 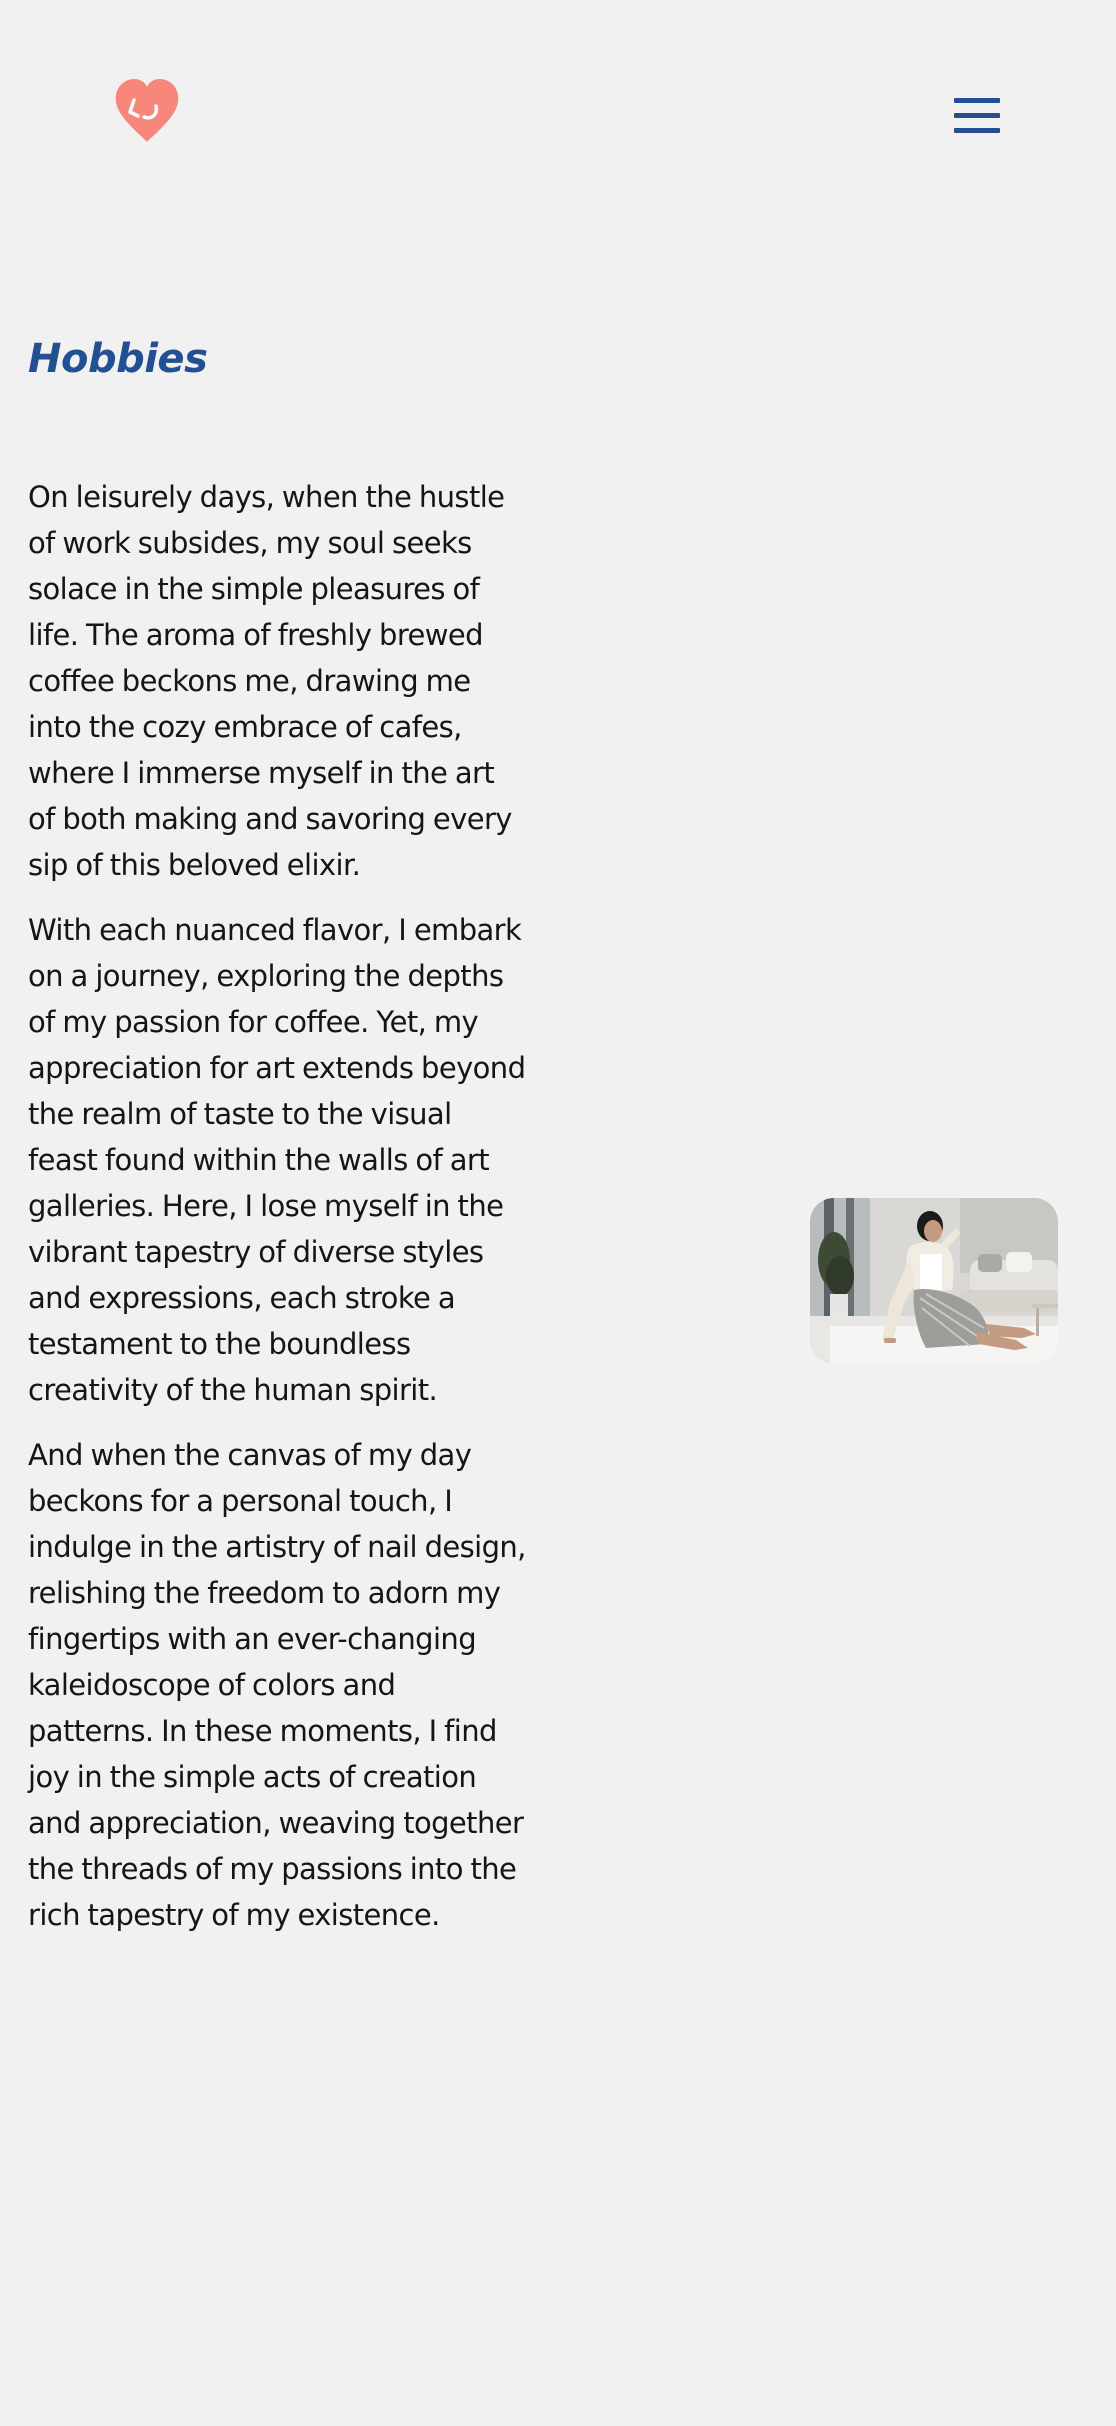 I want to click on logo, so click(x=147, y=111).